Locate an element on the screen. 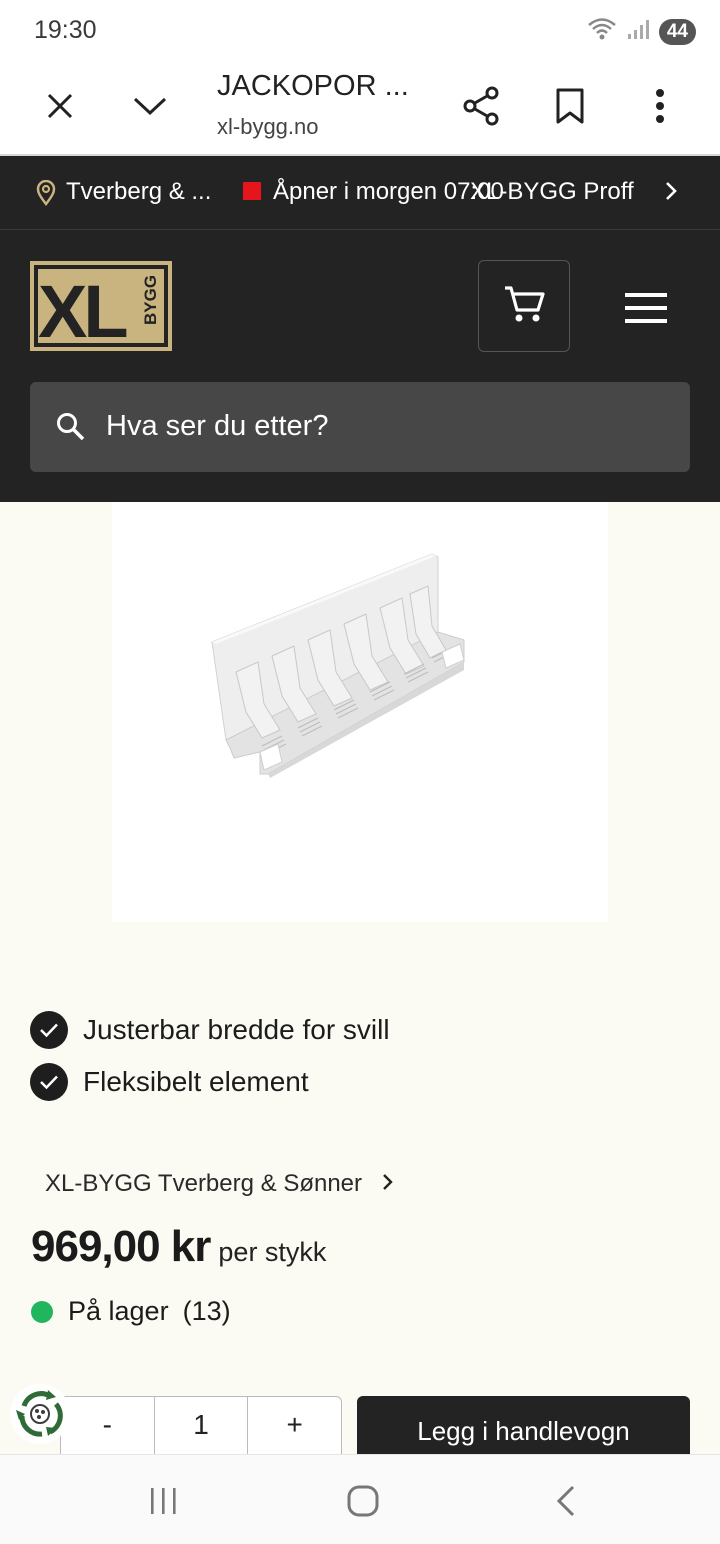  stock-status: På lager (13) is located at coordinates (131, 1311).